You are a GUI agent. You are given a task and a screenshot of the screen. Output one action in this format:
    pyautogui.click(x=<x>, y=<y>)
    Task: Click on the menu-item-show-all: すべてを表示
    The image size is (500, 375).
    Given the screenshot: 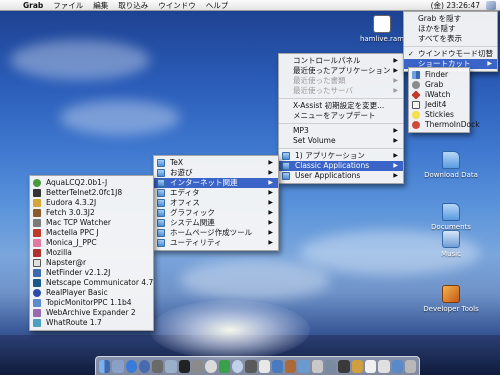 What is the action you would take?
    pyautogui.click(x=450, y=39)
    